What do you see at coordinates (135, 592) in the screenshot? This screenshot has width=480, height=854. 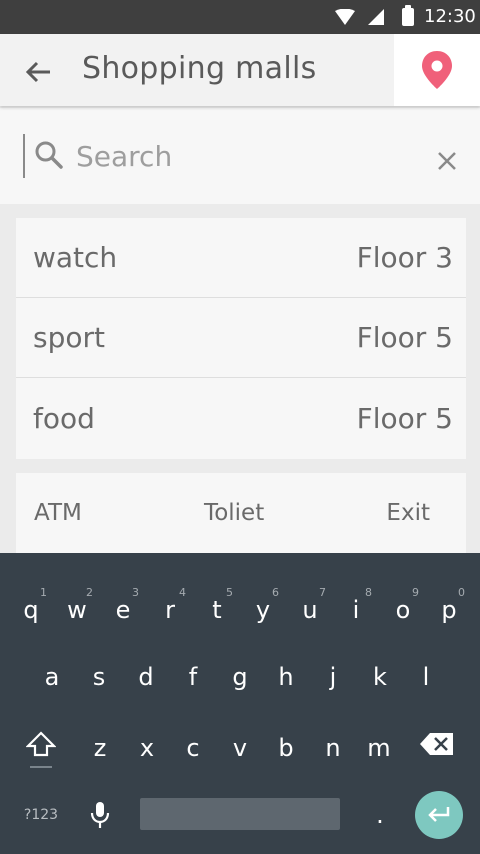 I see `key-hint: 3` at bounding box center [135, 592].